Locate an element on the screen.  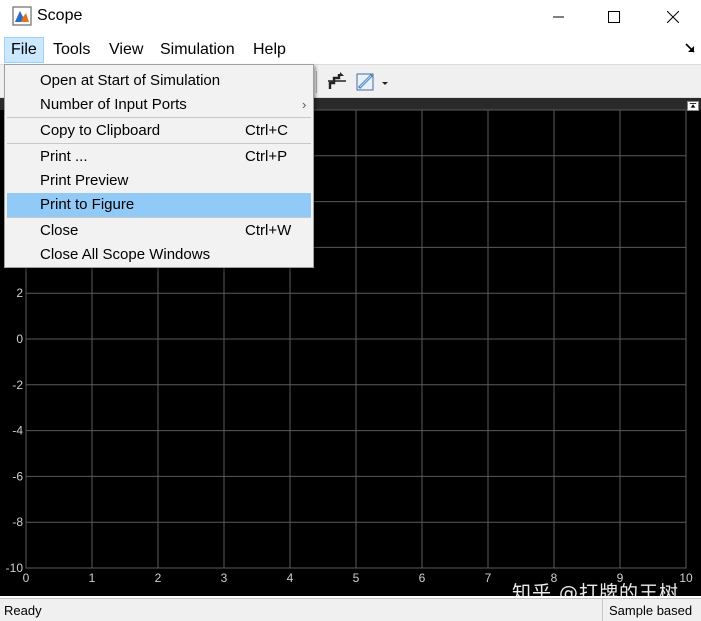
maximize-icon is located at coordinates (614, 17).